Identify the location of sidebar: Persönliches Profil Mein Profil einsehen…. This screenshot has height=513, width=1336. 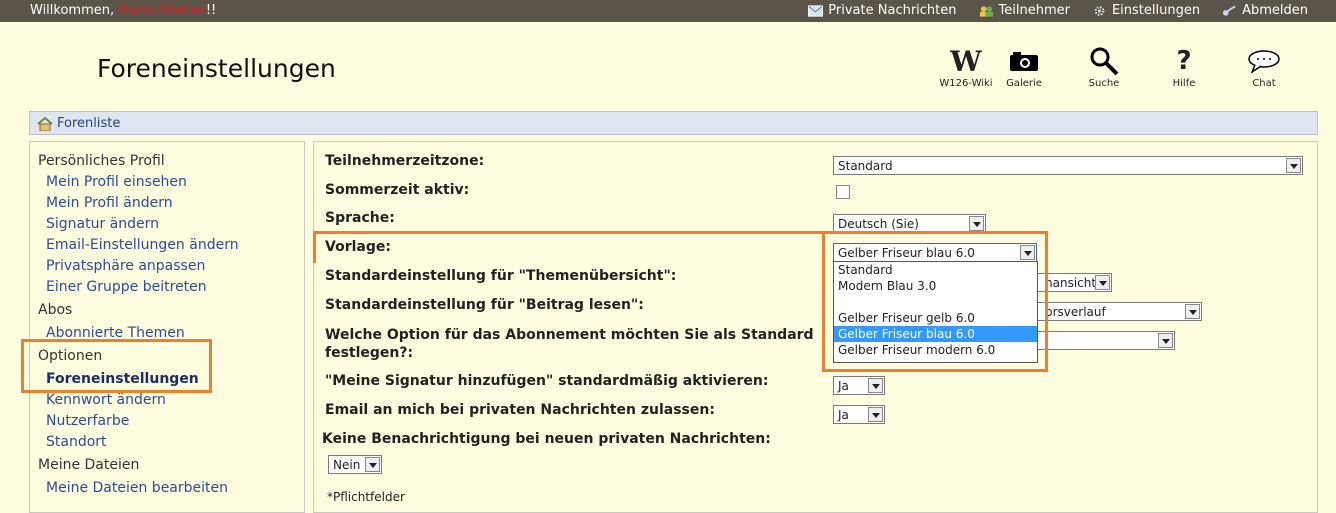
(167, 327).